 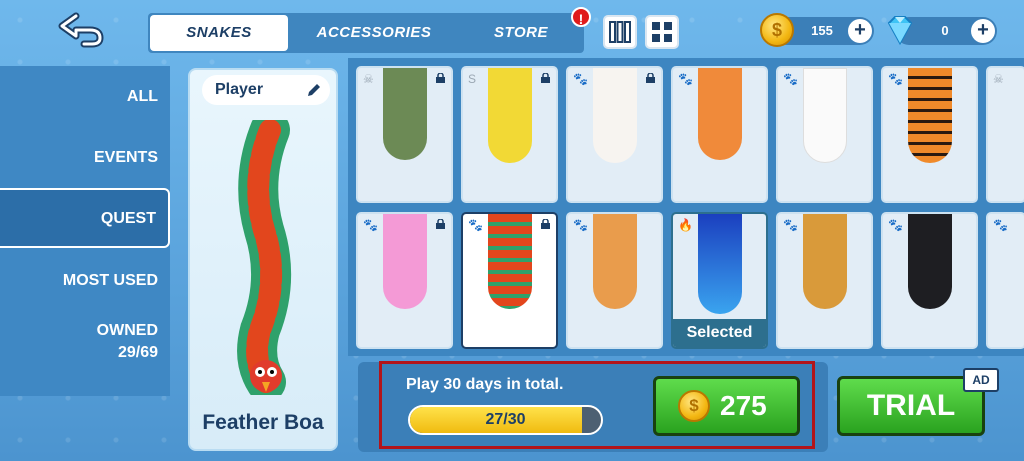 I want to click on skin-card-partial-2: 🐾, so click(x=1005, y=280).